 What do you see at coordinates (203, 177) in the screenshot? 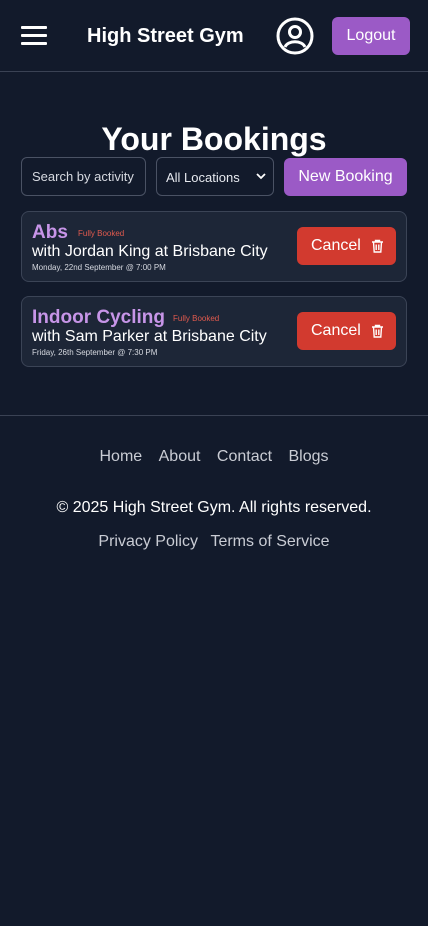
I see `location-select-value: All Locations` at bounding box center [203, 177].